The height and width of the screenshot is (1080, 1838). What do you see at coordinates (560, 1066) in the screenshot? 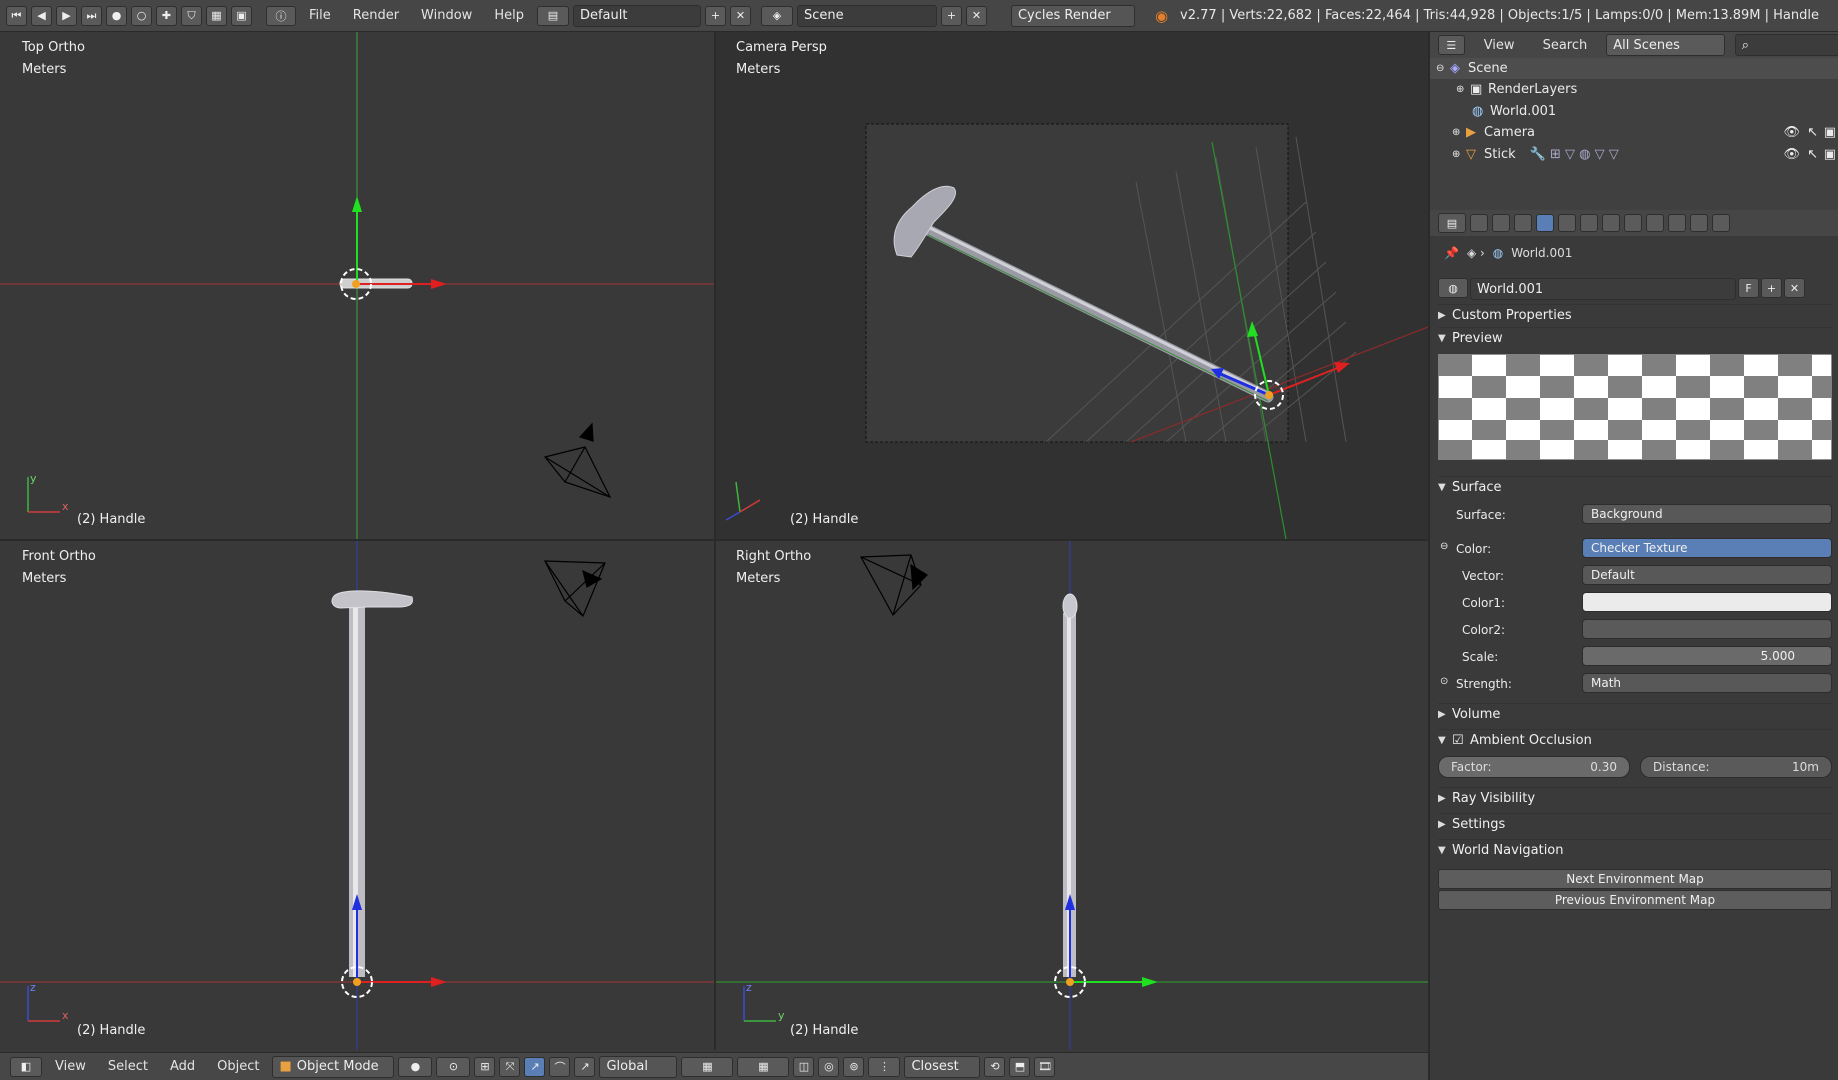
I see `scale-icon: ⌒` at bounding box center [560, 1066].